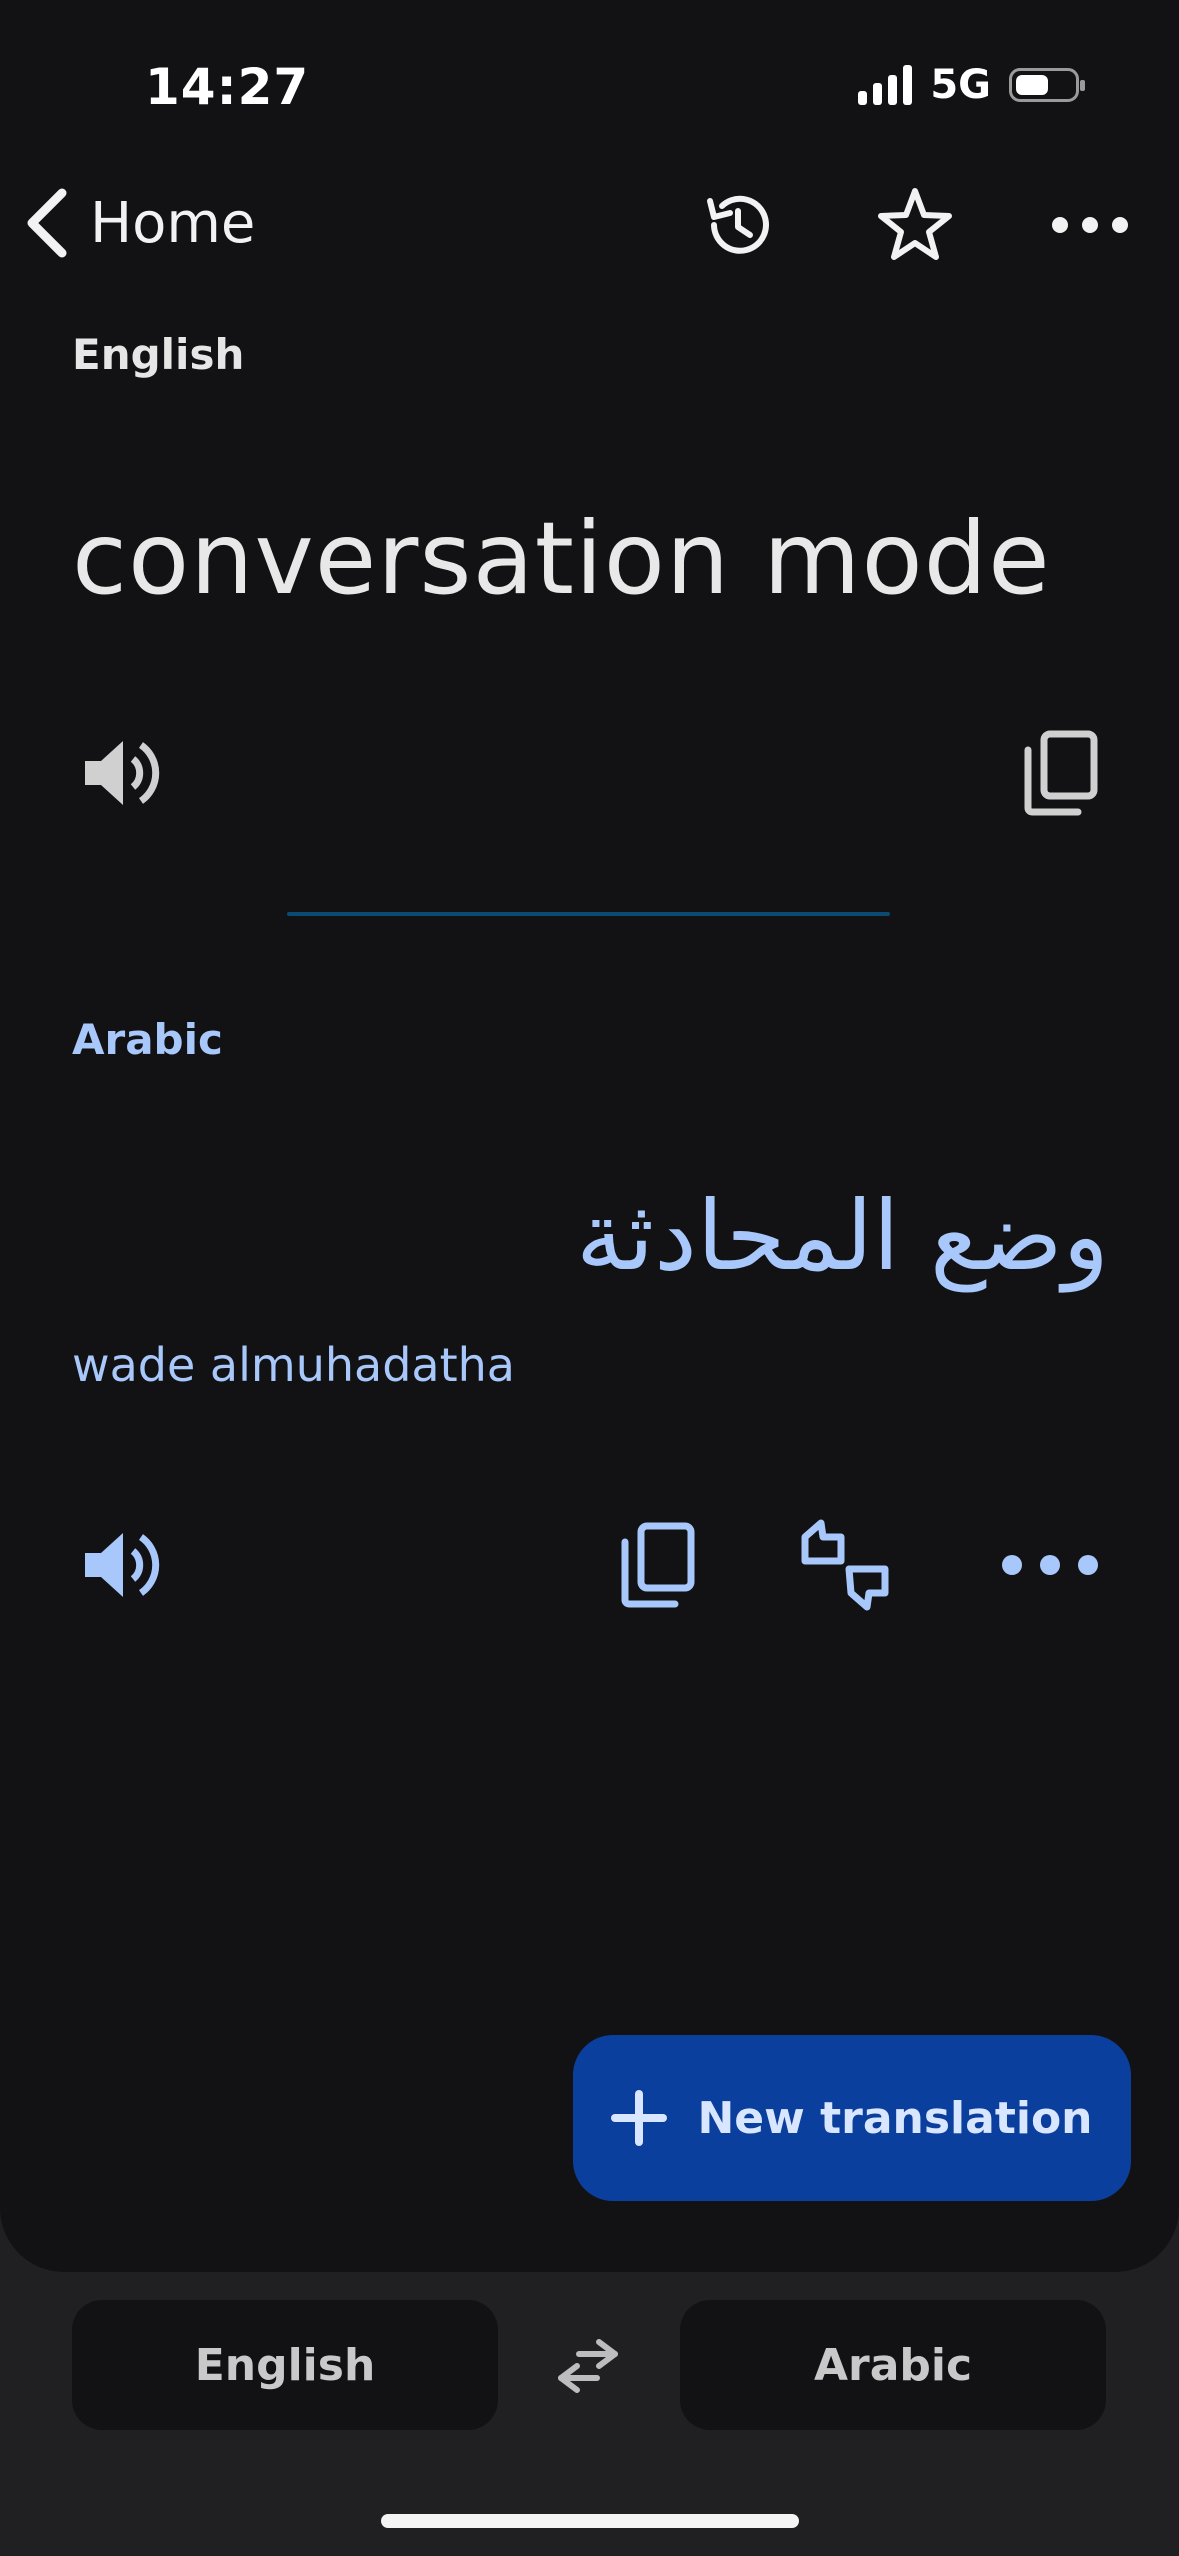 This screenshot has height=2556, width=1179. I want to click on status-time: 14:27, so click(227, 87).